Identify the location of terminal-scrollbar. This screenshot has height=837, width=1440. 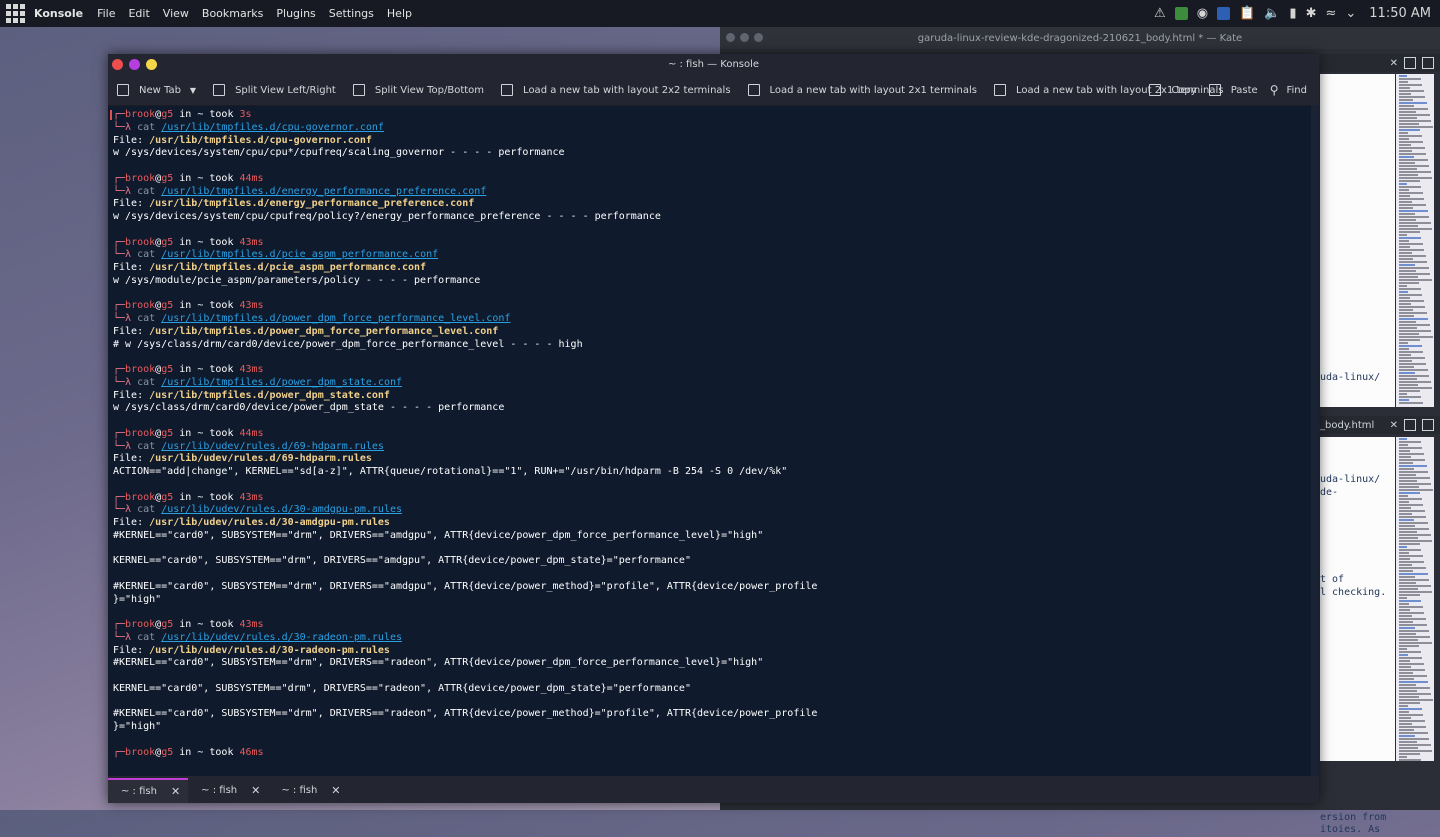
(1315, 441).